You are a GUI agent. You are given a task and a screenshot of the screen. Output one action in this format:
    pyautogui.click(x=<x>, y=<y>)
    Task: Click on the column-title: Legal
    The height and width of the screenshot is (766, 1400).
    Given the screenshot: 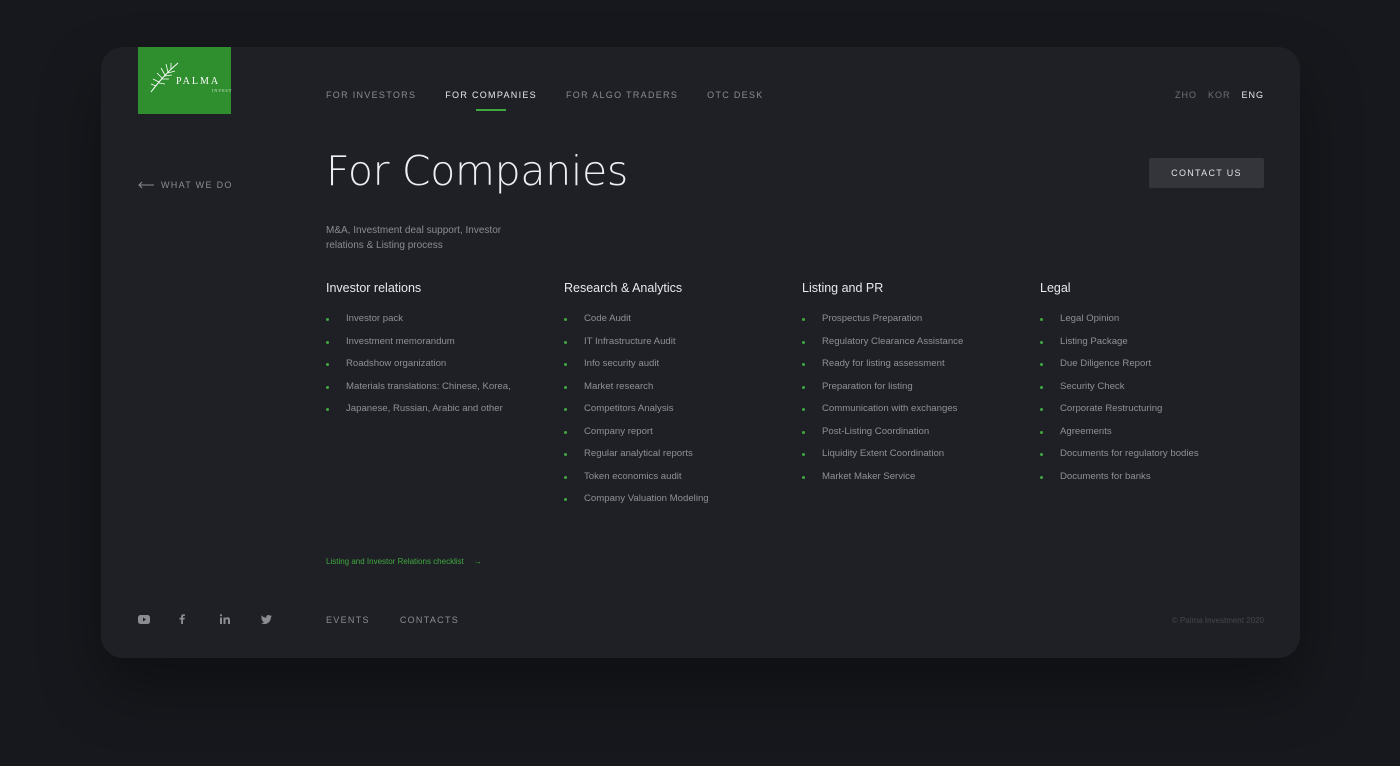 What is the action you would take?
    pyautogui.click(x=1055, y=288)
    